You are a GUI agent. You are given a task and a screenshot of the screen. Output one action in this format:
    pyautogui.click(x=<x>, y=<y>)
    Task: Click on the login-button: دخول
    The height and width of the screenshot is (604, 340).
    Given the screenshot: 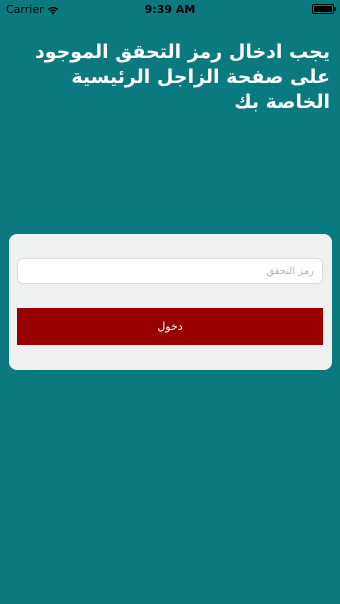 What is the action you would take?
    pyautogui.click(x=170, y=326)
    